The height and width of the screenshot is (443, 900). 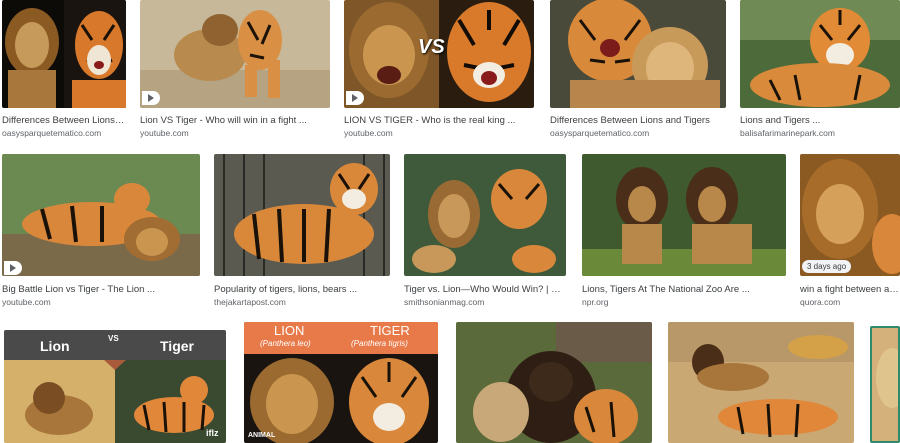 What do you see at coordinates (262, 435) in the screenshot?
I see `watermark: ANIMAL` at bounding box center [262, 435].